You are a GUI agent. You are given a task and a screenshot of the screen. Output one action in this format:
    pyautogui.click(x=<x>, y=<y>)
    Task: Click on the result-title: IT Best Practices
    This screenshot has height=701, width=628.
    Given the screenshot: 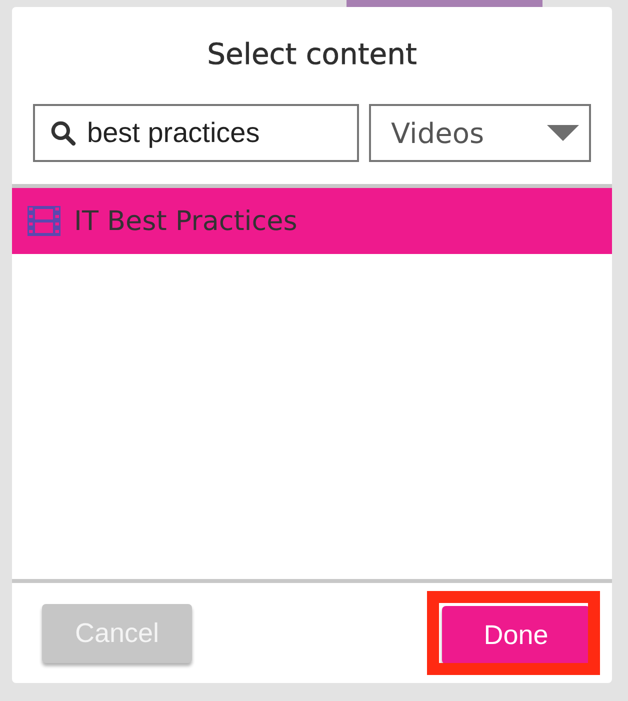 What is the action you would take?
    pyautogui.click(x=186, y=221)
    